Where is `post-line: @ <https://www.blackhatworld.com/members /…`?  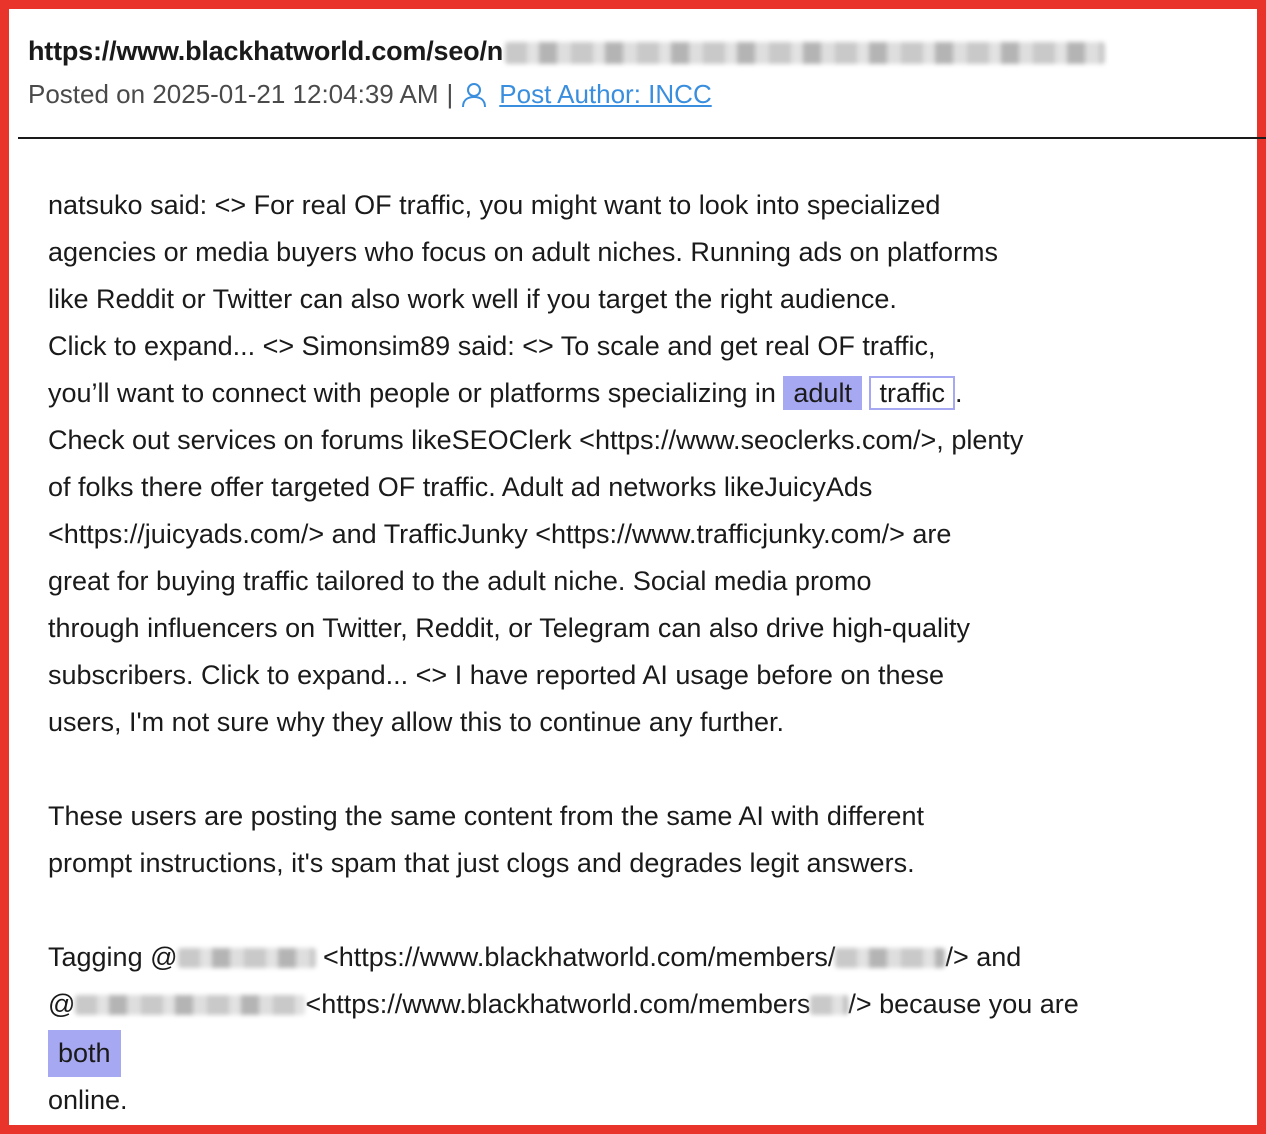 post-line: @ <https://www.blackhatworld.com/members /… is located at coordinates (638, 1004).